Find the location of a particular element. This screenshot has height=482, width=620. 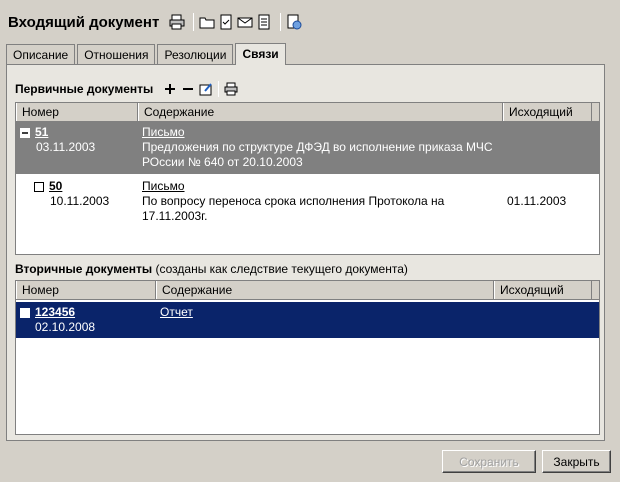

page-title: Входящий документ is located at coordinates (84, 22).